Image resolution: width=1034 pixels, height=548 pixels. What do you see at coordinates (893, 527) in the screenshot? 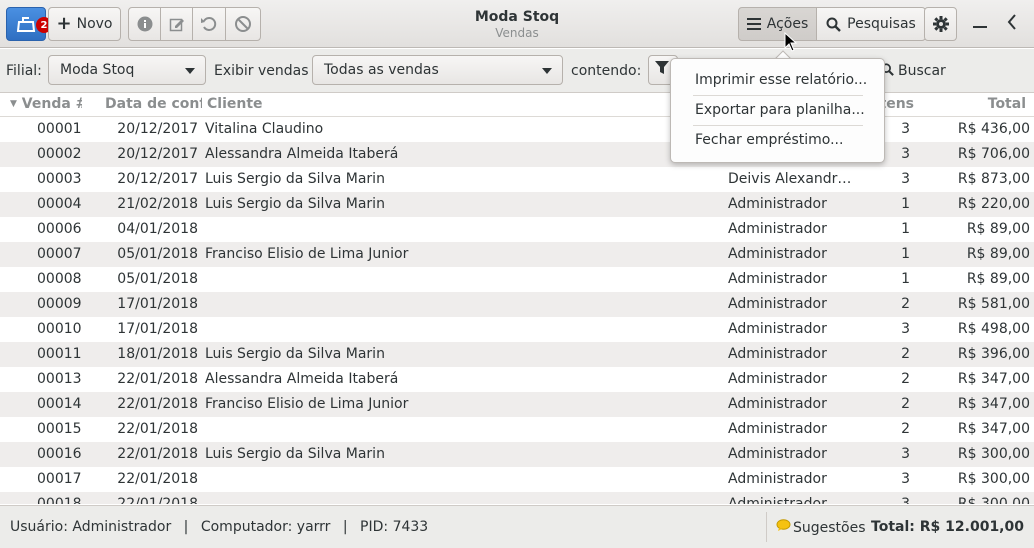
I see `status-total-label: Total:` at bounding box center [893, 527].